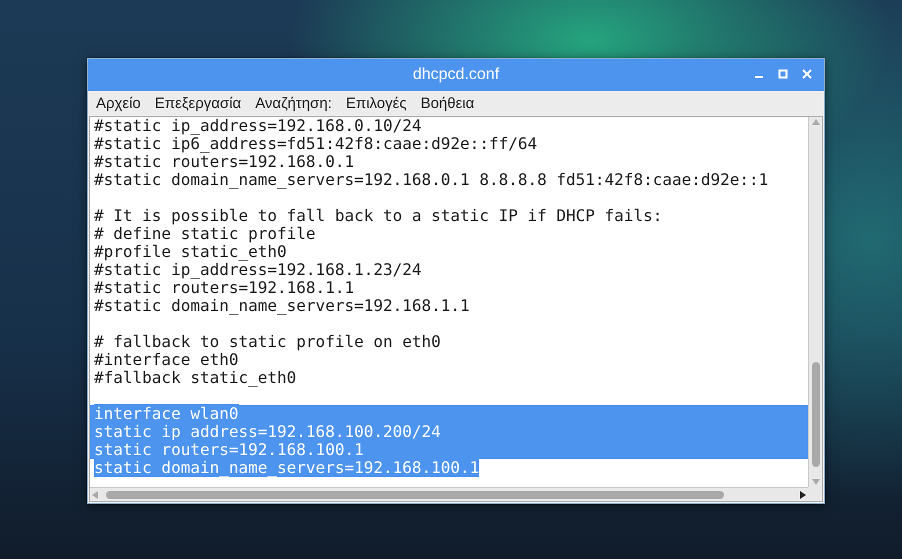 Image resolution: width=902 pixels, height=559 pixels. I want to click on code-line: #static ip6_address=fd51:42f8:caae:d92e::ff/64, so click(316, 143).